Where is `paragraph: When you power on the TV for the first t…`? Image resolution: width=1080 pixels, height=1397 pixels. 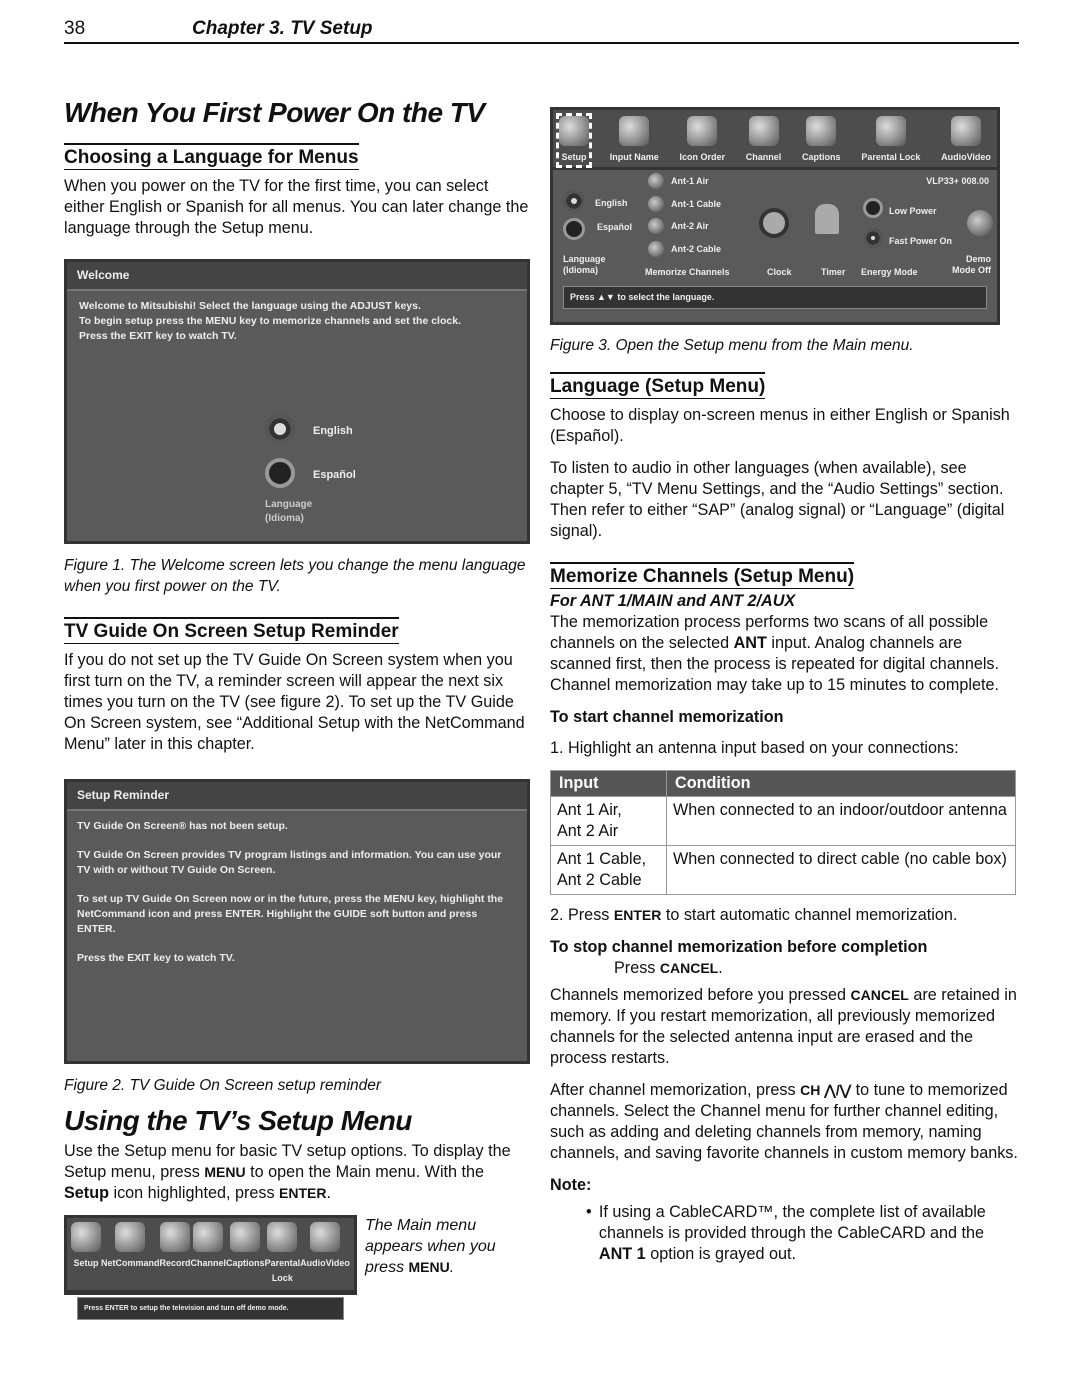
paragraph: When you power on the TV for the first t… is located at coordinates (296, 207).